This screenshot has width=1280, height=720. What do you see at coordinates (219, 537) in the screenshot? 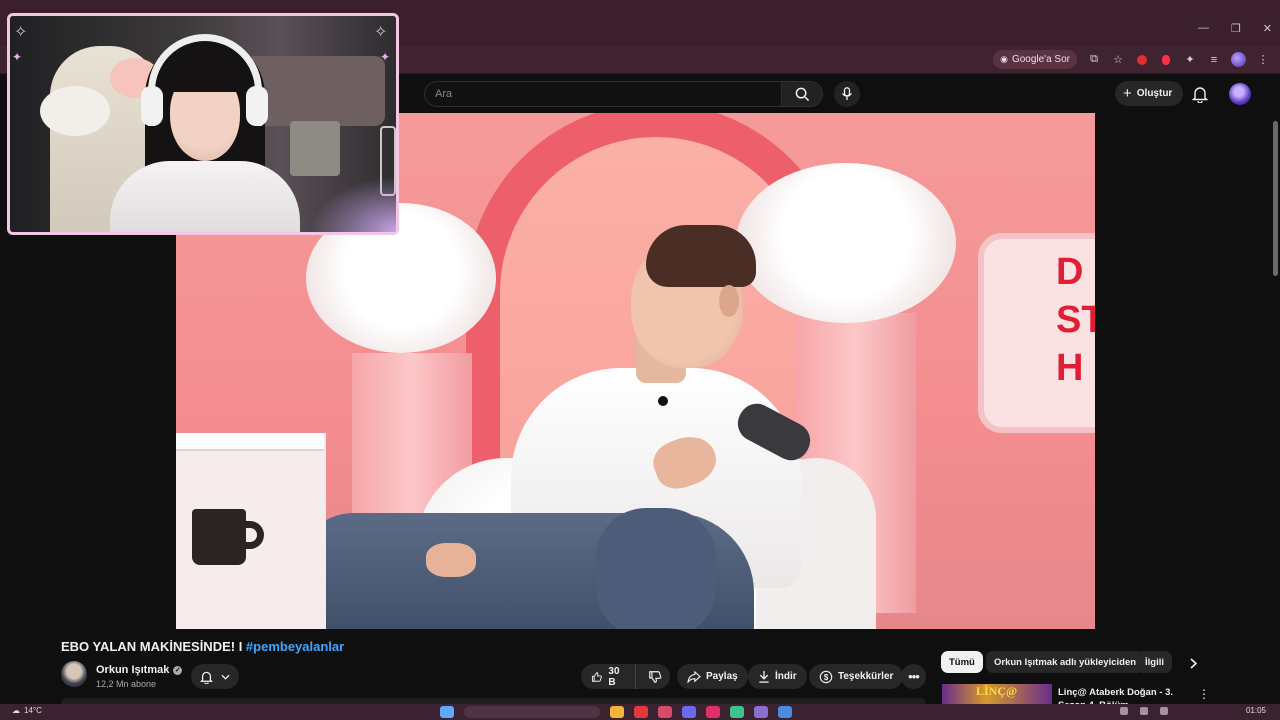
I see `coffee-mug` at bounding box center [219, 537].